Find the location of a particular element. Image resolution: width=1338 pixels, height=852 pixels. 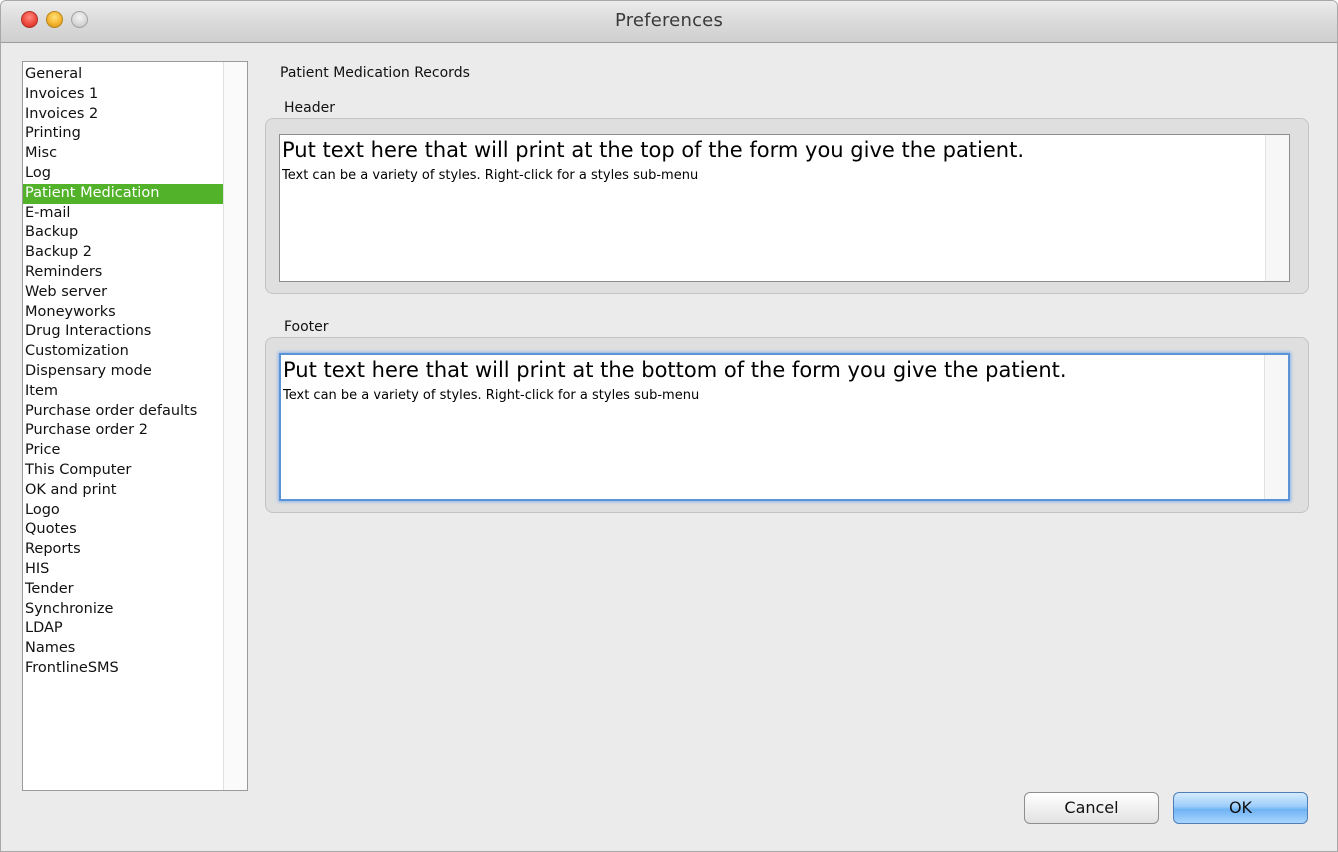

sidebar-item-ok-and-print: OK and print is located at coordinates (123, 491).